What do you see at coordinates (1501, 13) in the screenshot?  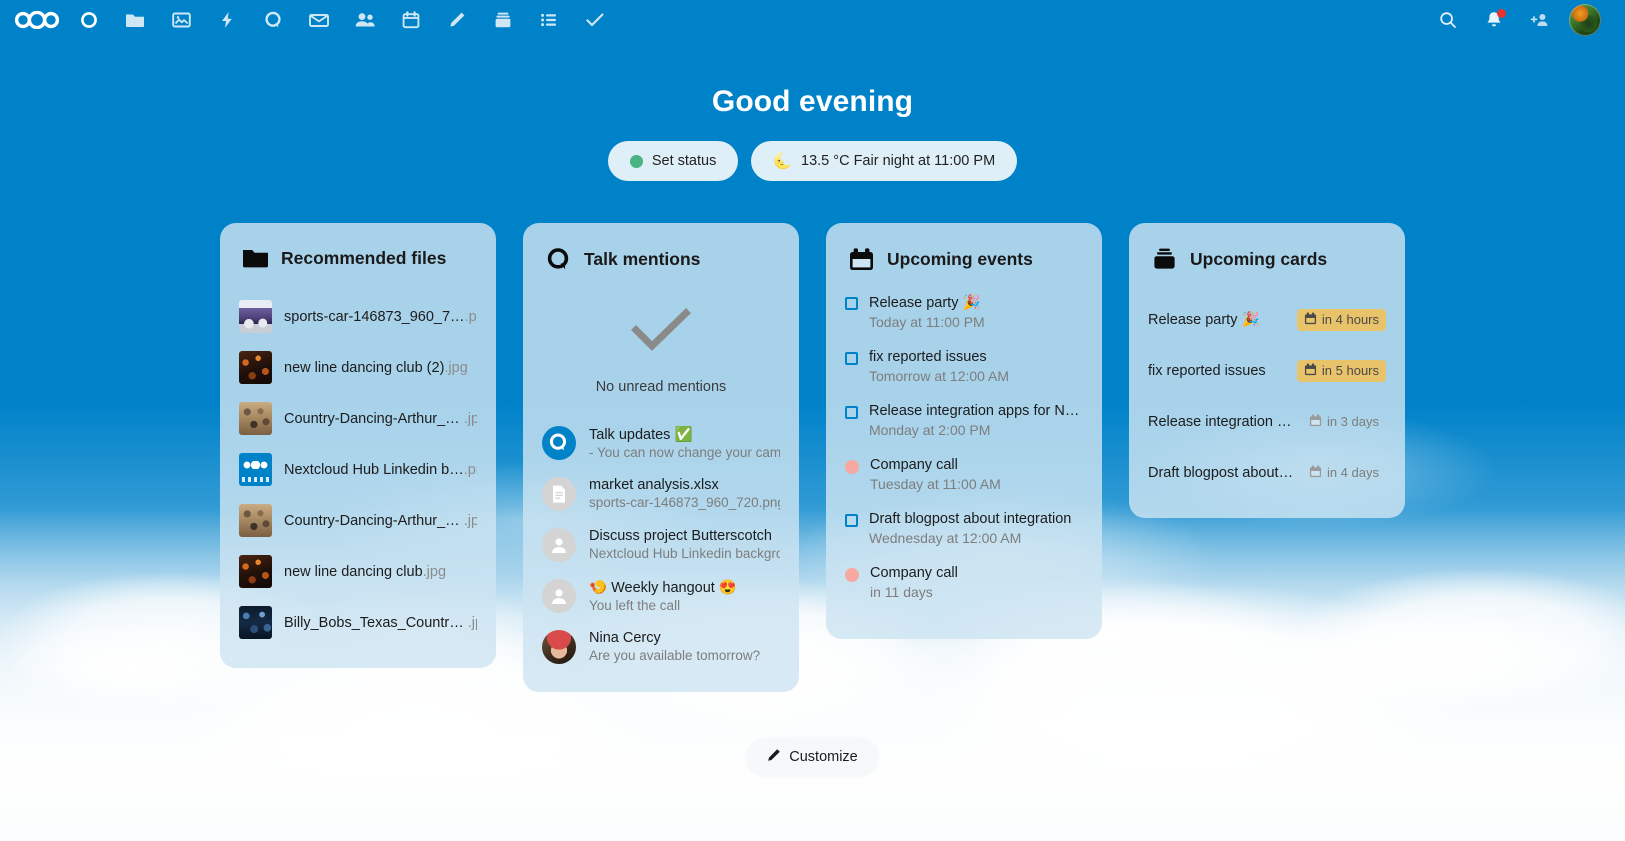 I see `notification-badge` at bounding box center [1501, 13].